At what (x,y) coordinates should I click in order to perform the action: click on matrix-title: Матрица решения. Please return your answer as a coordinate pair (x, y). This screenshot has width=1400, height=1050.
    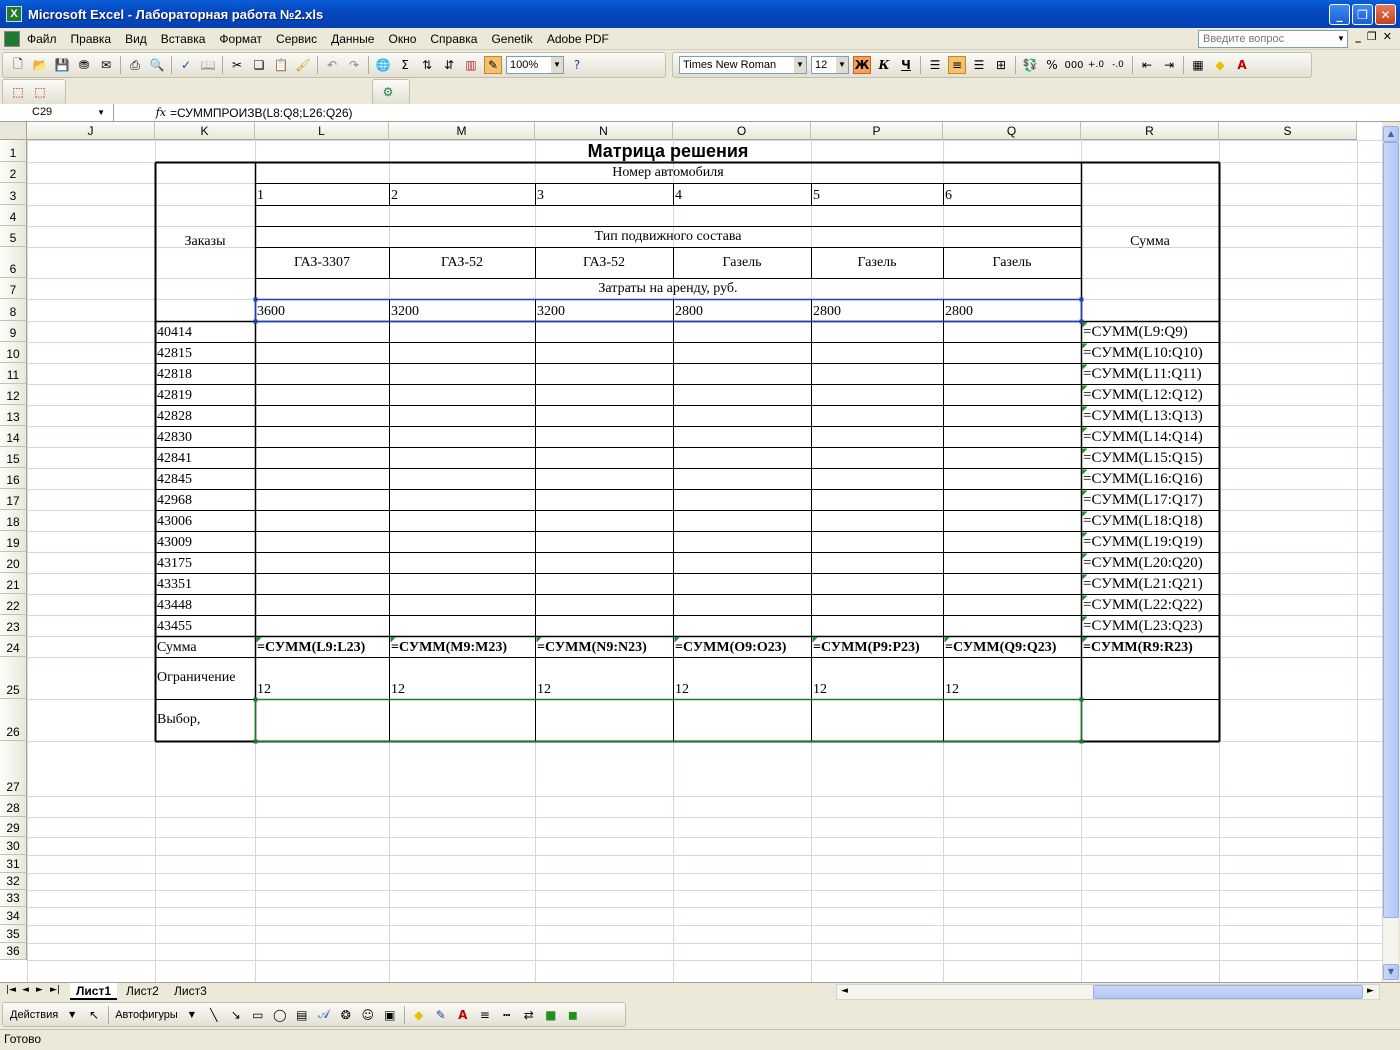
    Looking at the image, I should click on (668, 151).